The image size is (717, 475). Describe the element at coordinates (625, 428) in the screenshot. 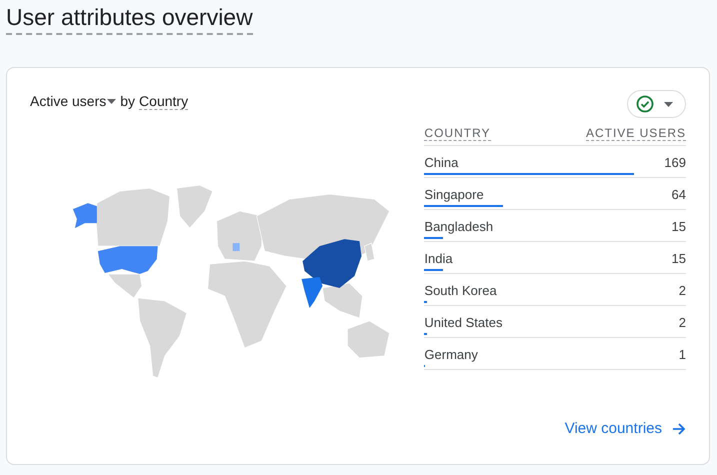

I see `view-countries-link: View countries` at that location.